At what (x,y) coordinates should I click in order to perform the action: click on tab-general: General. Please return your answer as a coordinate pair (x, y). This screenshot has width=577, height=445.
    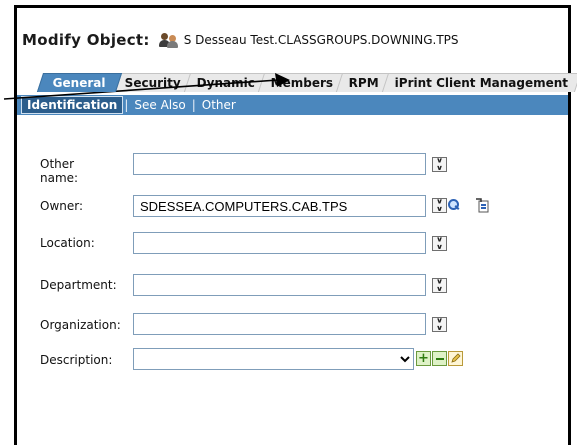
    Looking at the image, I should click on (79, 82).